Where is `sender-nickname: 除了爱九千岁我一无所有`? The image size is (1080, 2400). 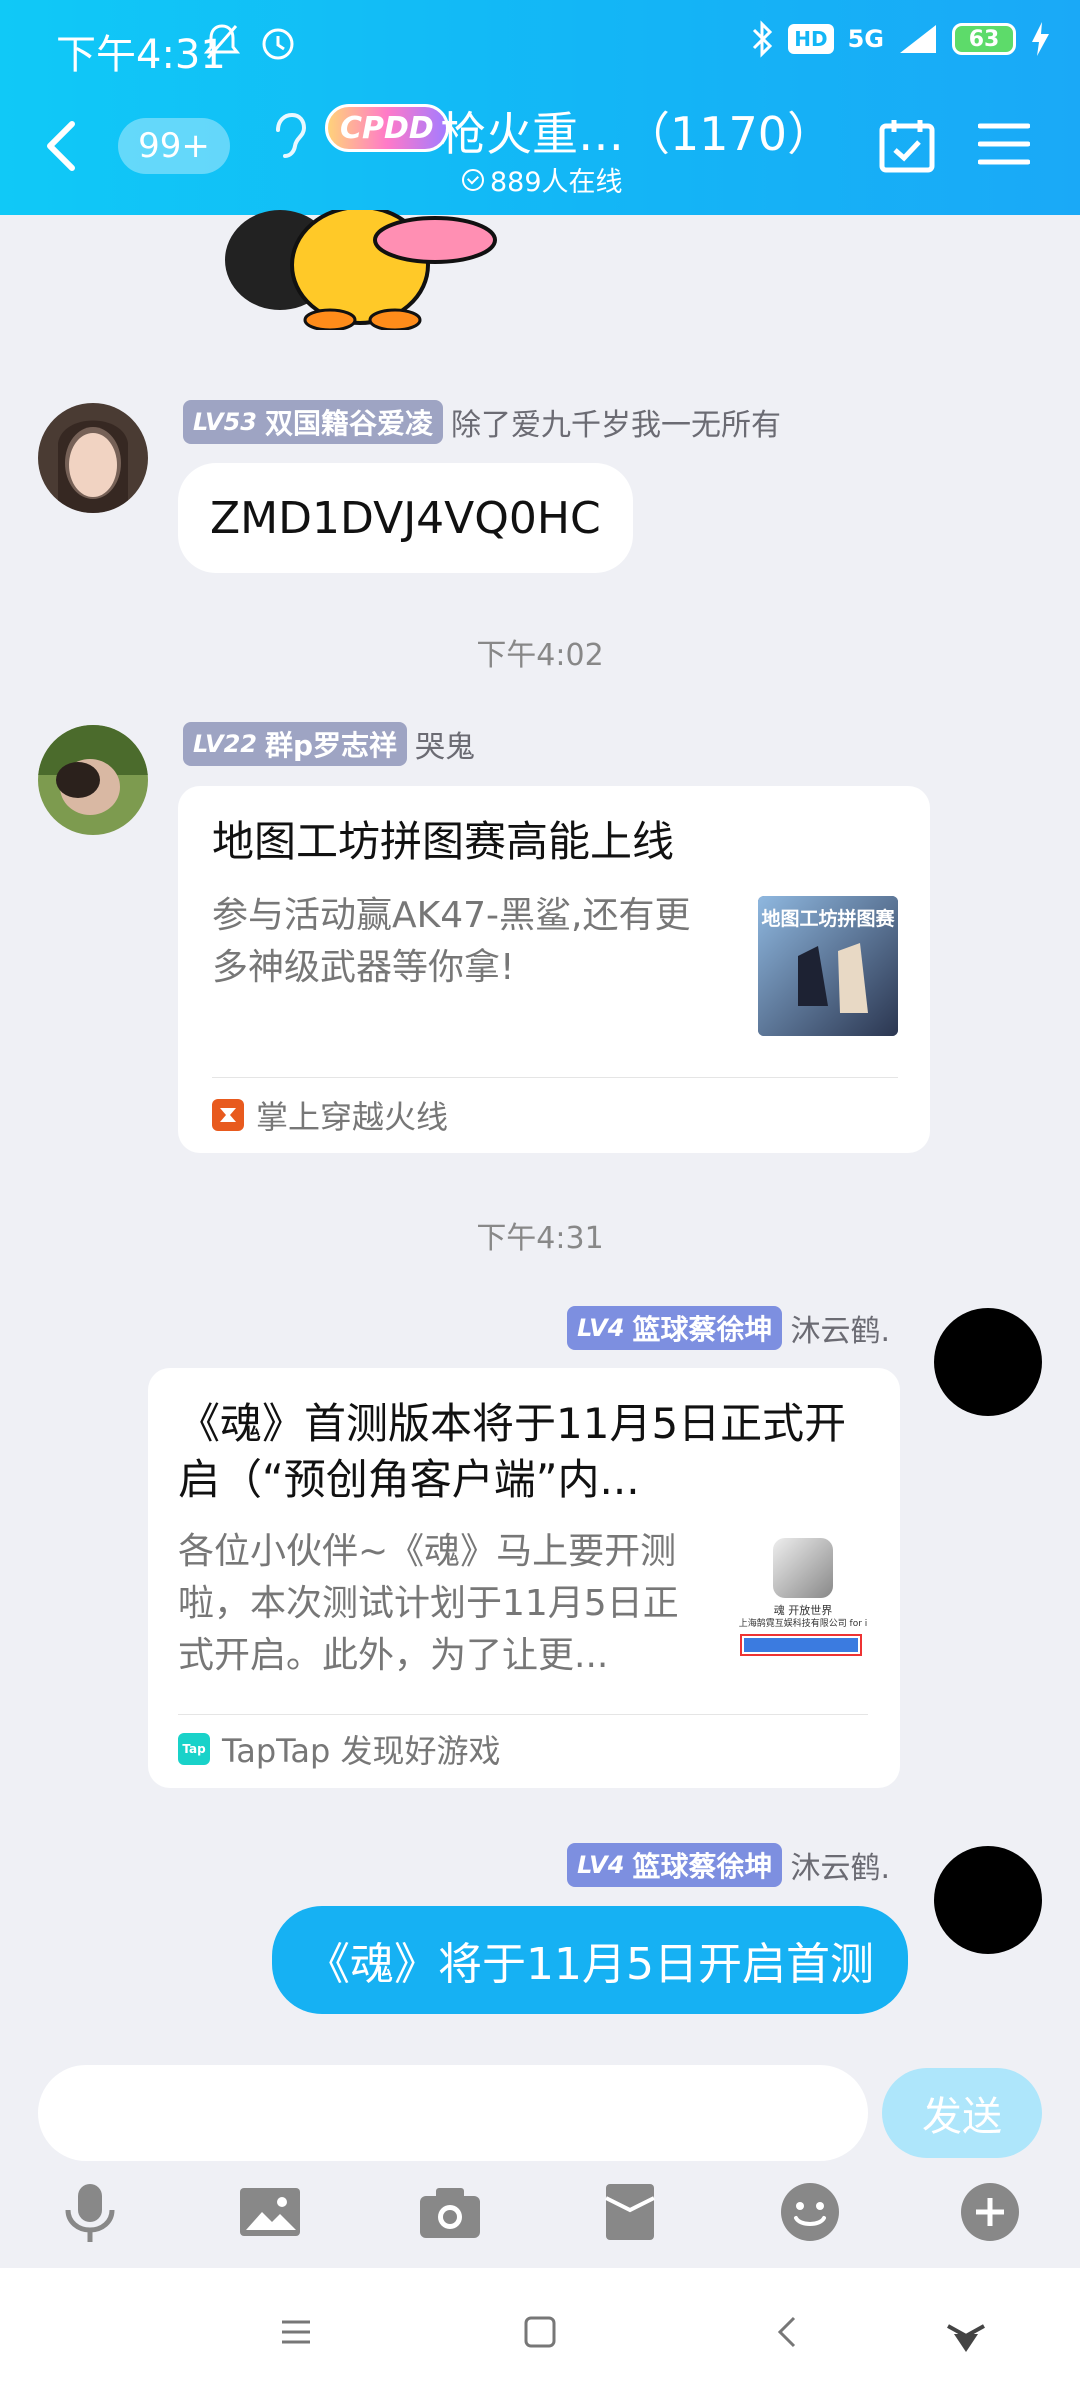 sender-nickname: 除了爱九千岁我一无所有 is located at coordinates (615, 425).